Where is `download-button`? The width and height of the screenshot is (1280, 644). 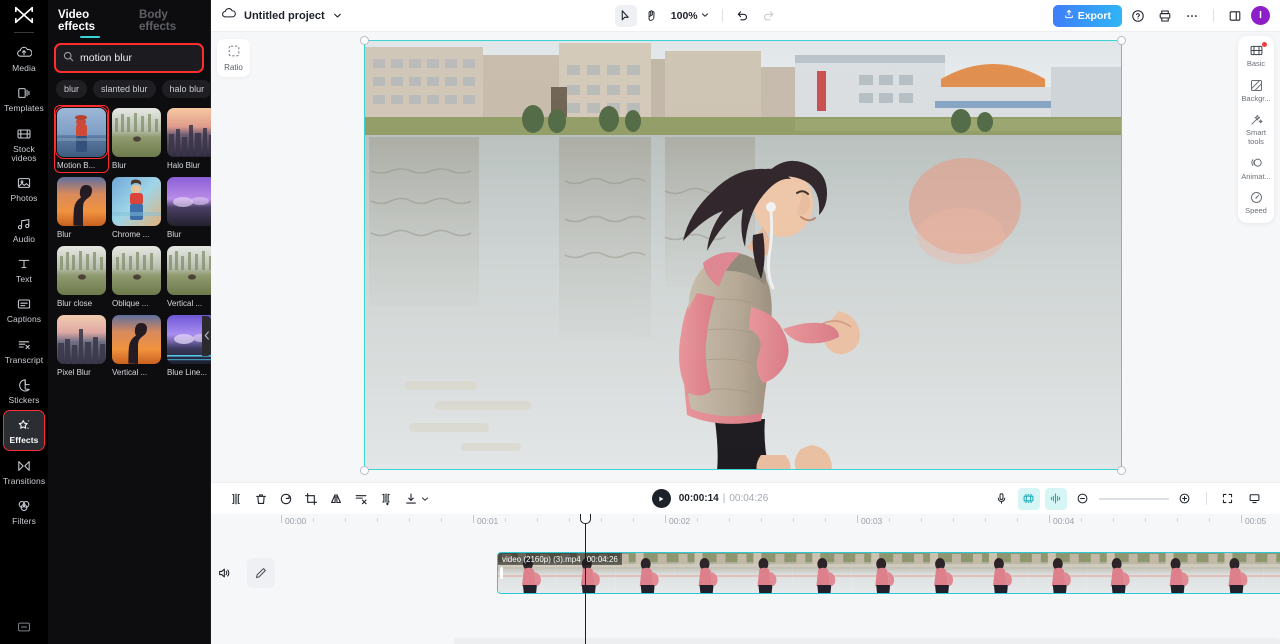 download-button is located at coordinates (411, 499).